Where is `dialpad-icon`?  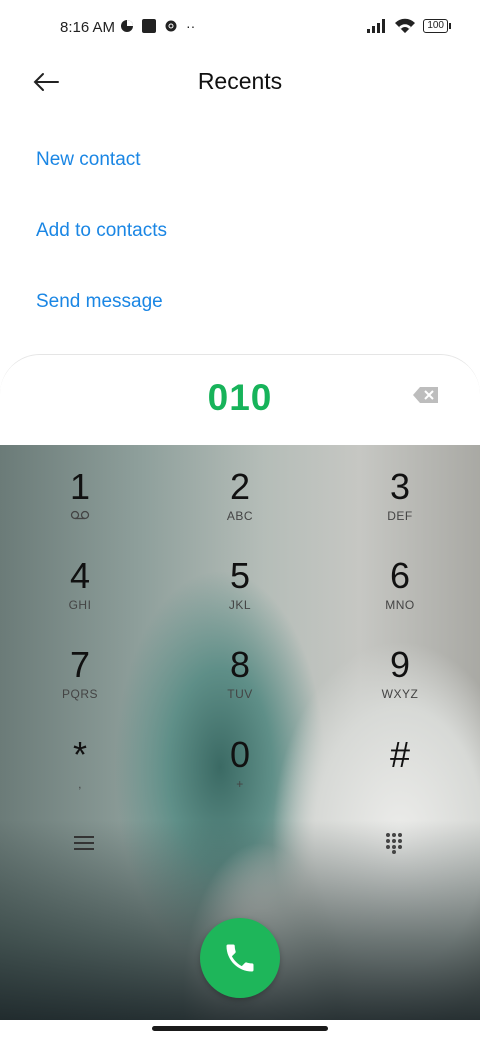 dialpad-icon is located at coordinates (394, 843).